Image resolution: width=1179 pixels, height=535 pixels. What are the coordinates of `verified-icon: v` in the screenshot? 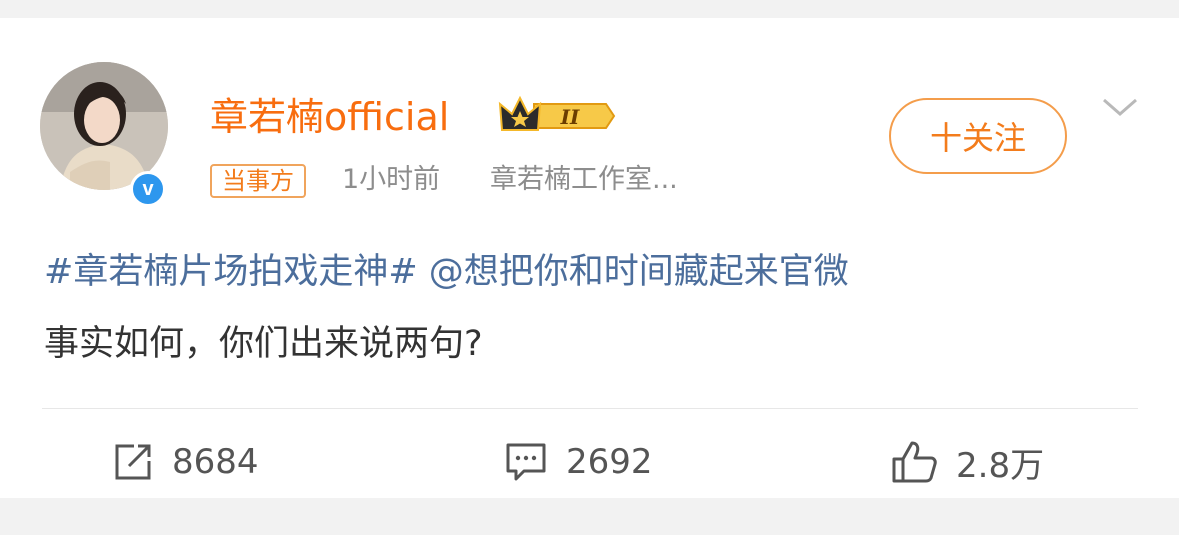 It's located at (148, 189).